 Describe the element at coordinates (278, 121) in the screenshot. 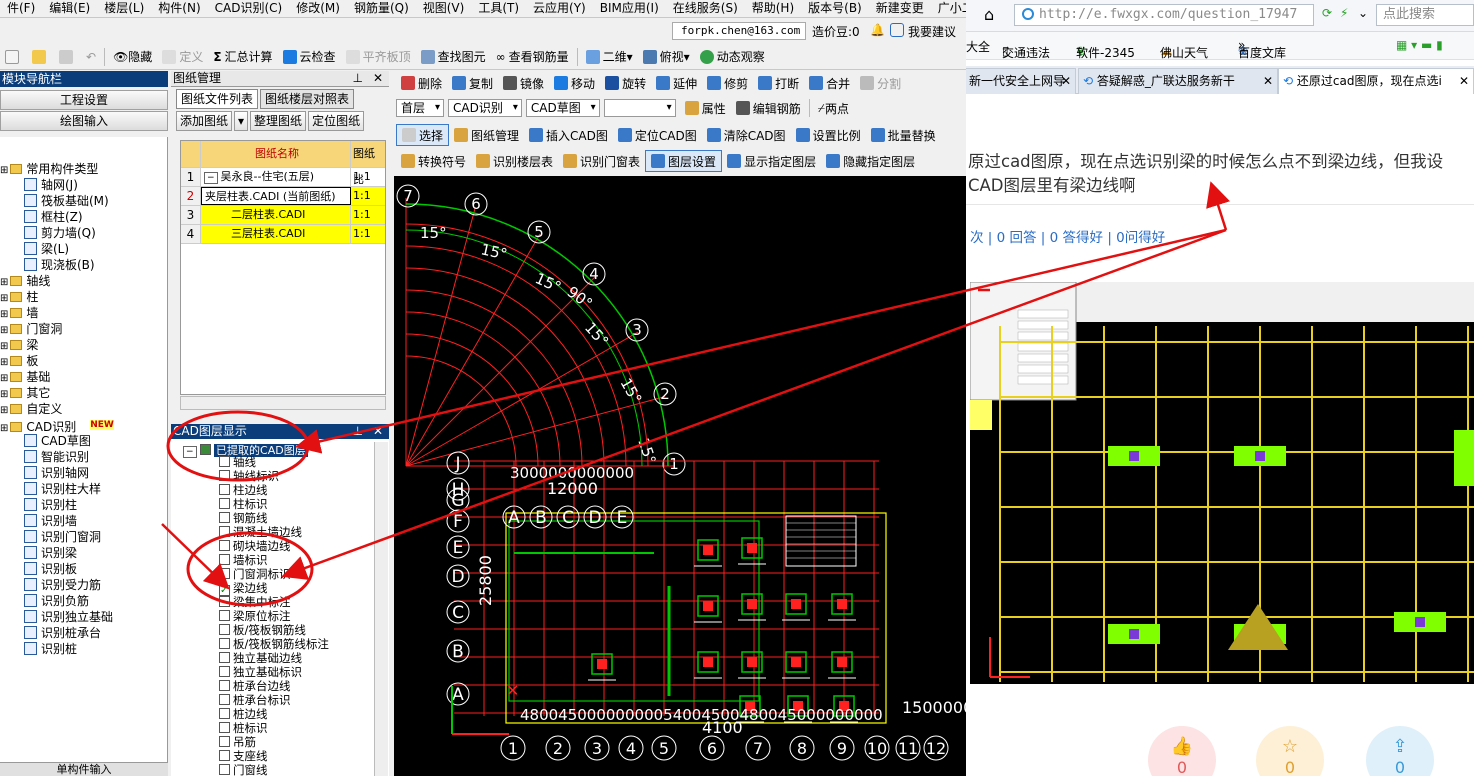

I see `organize-drawing-button: 整理图纸` at that location.